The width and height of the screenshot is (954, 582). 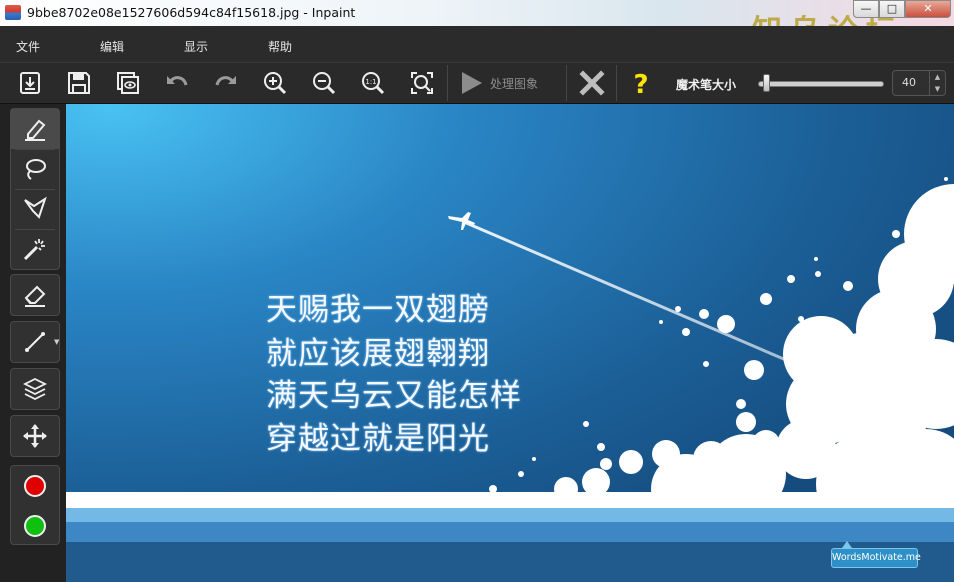 I want to click on layers-icon, so click(x=35, y=389).